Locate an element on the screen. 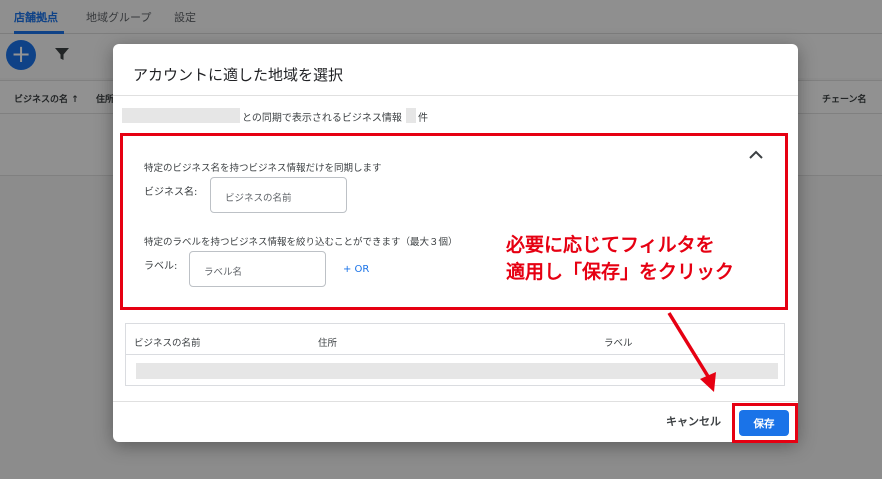  annotation-line-1: 必要に応じてフィルタを is located at coordinates (610, 245).